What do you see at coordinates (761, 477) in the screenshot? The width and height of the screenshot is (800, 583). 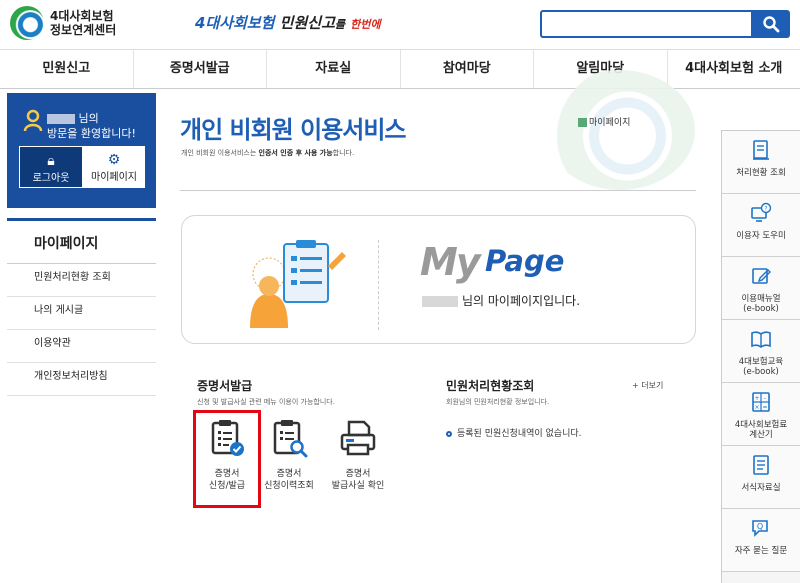 I see `quick-item-forms: 서식자료실` at bounding box center [761, 477].